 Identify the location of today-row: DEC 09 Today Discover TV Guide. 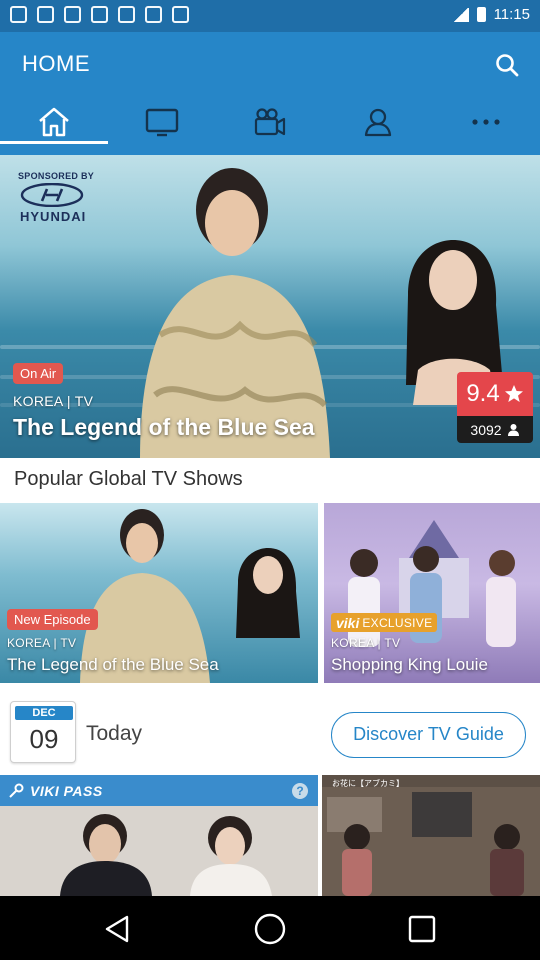
(270, 735).